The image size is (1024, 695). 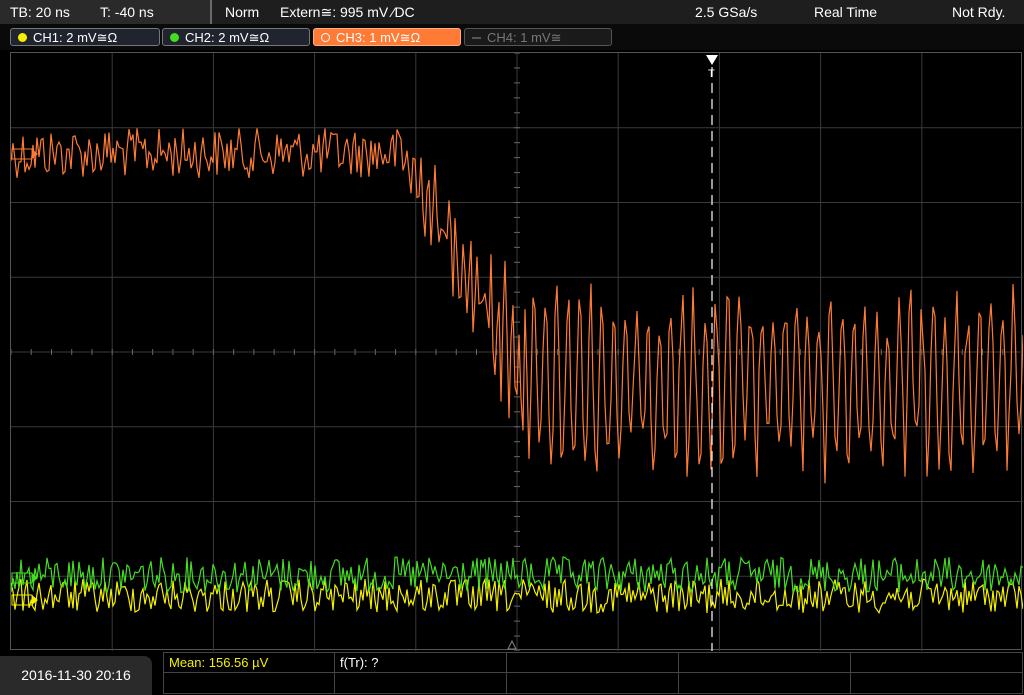 I want to click on measurement-panel: Mean: 156.56 µV f(Tr): ?, so click(x=593, y=673).